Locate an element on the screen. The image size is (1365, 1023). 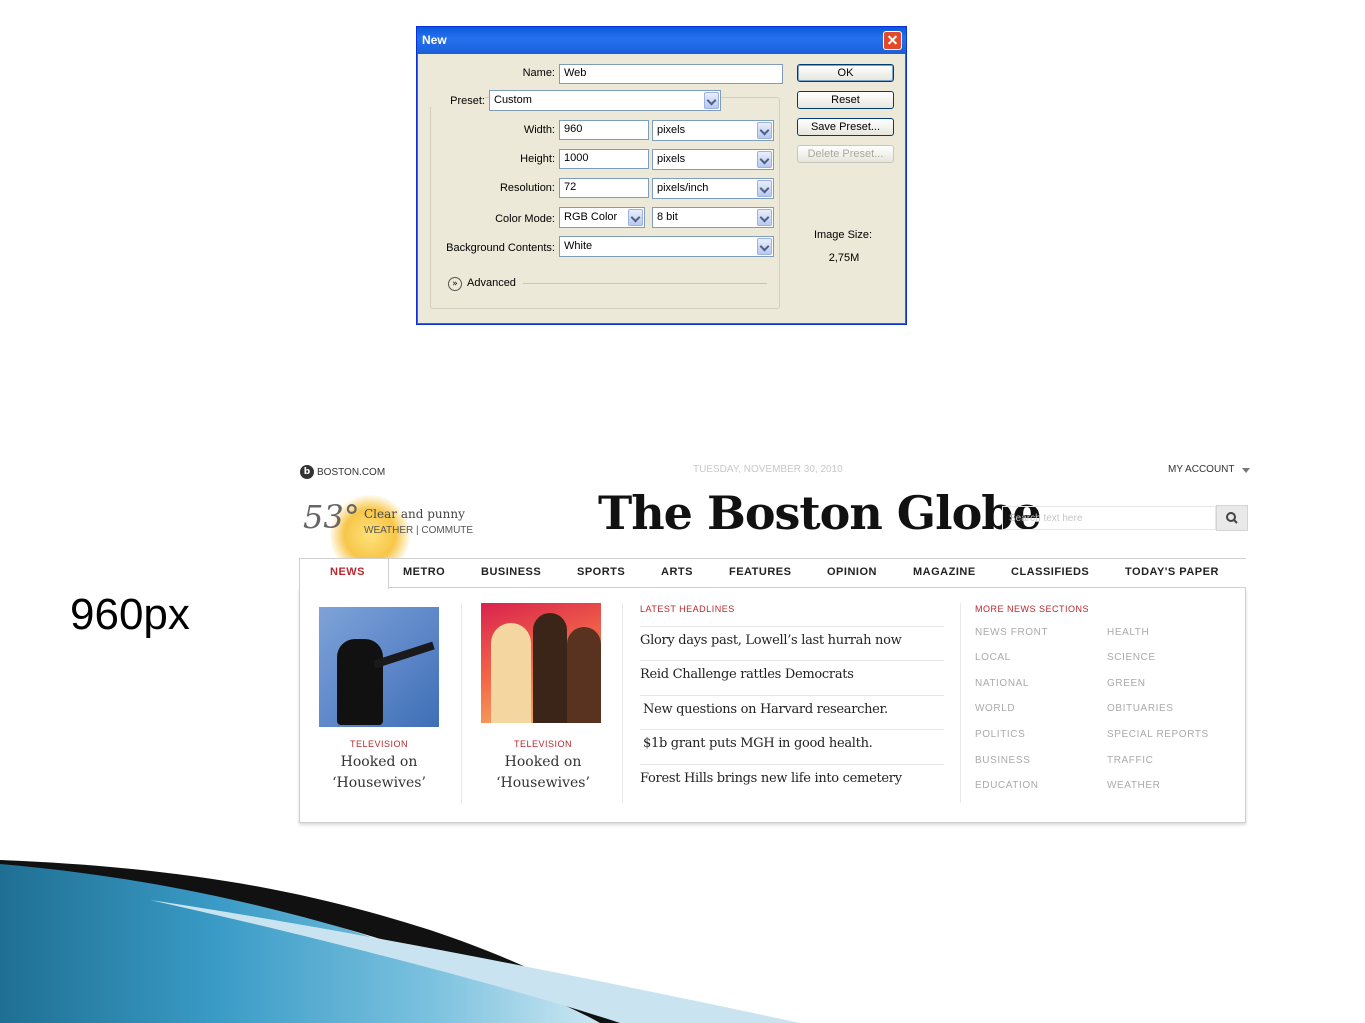
section-link-health: HEALTH is located at coordinates (1128, 632).